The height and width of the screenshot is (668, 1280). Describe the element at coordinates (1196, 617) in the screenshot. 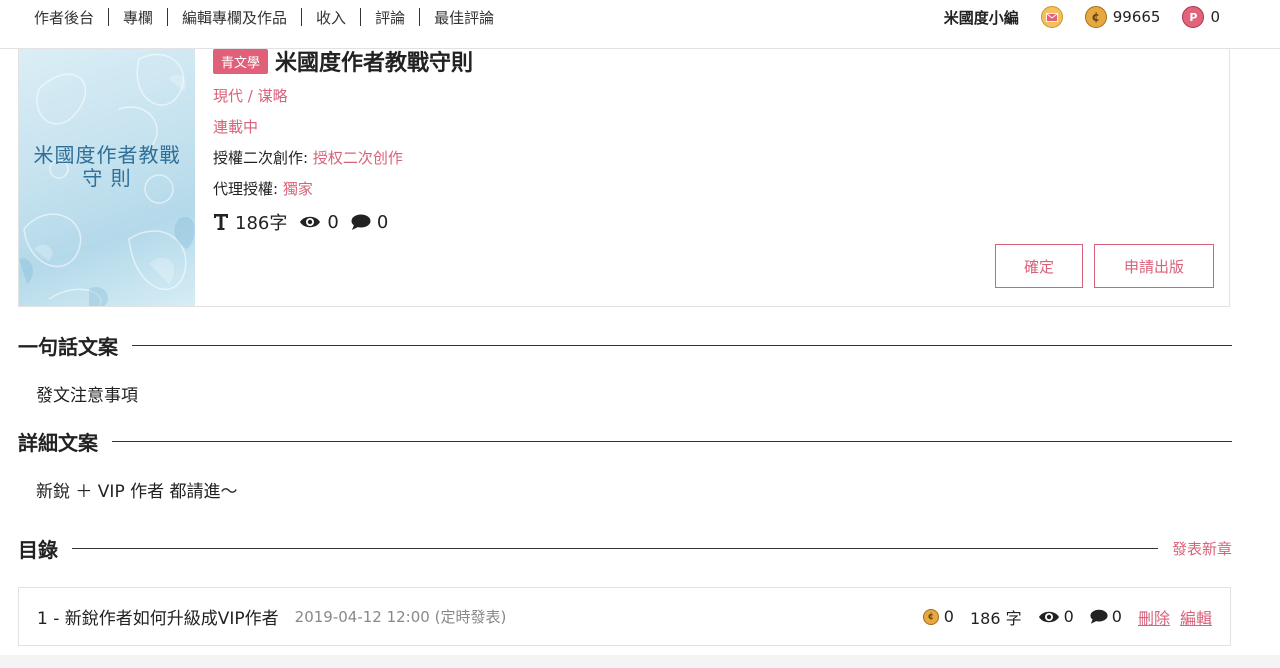

I see `edit-chapter-link: 編輯` at that location.